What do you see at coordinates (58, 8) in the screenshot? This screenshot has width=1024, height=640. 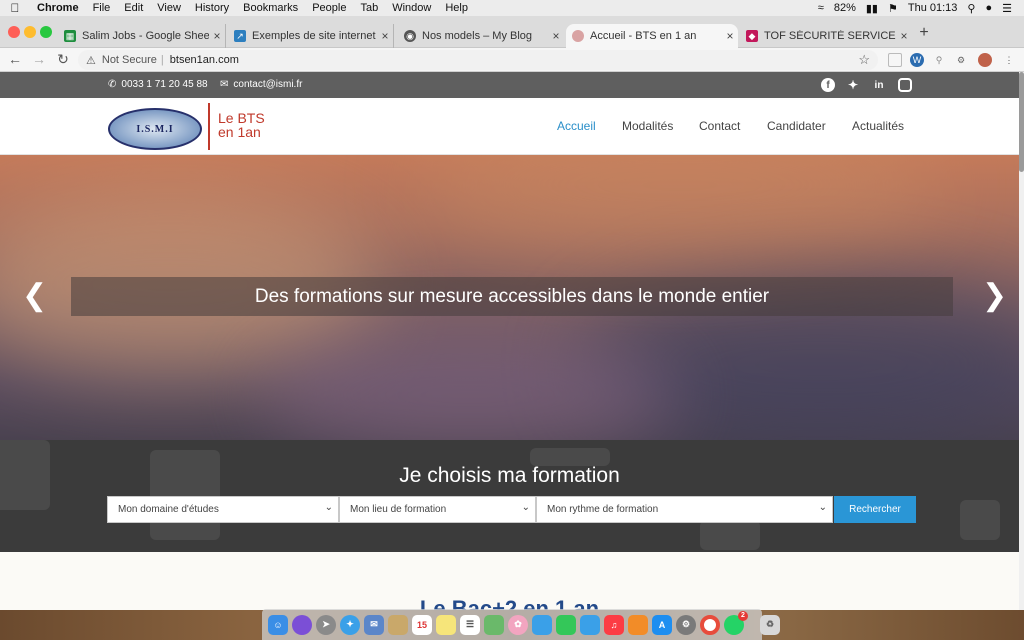 I see `app-menu: Chrome` at bounding box center [58, 8].